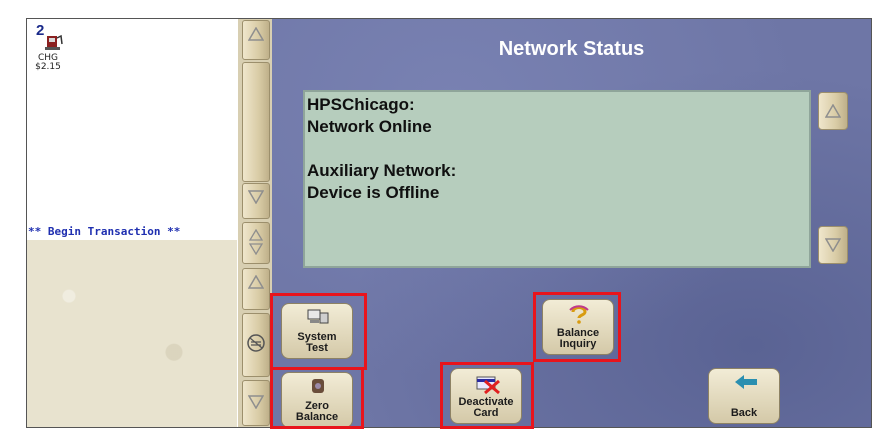 This screenshot has width=880, height=443. I want to click on scroll-both-button, so click(256, 243).